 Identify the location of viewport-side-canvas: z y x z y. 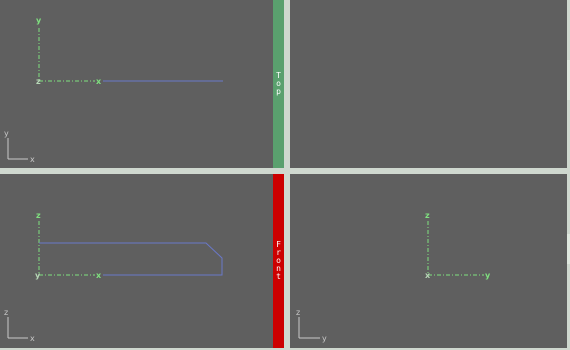
(393, 277).